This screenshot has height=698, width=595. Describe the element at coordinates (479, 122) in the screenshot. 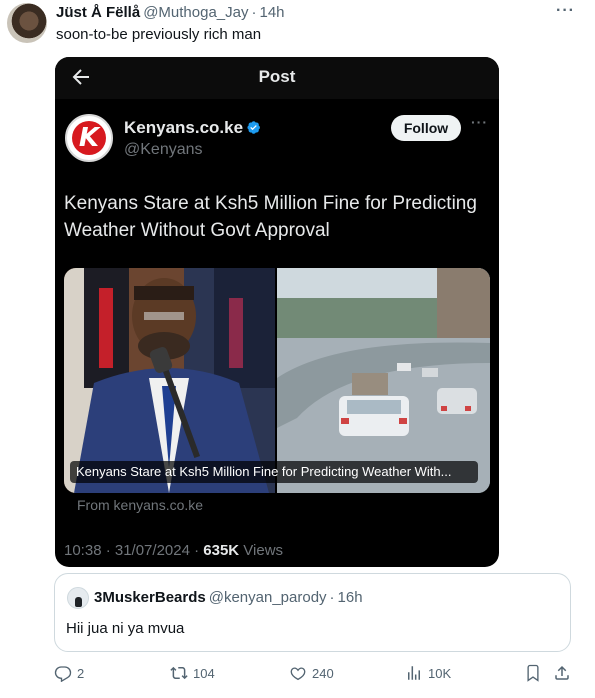

I see `screenshot-more-icon: ···` at that location.